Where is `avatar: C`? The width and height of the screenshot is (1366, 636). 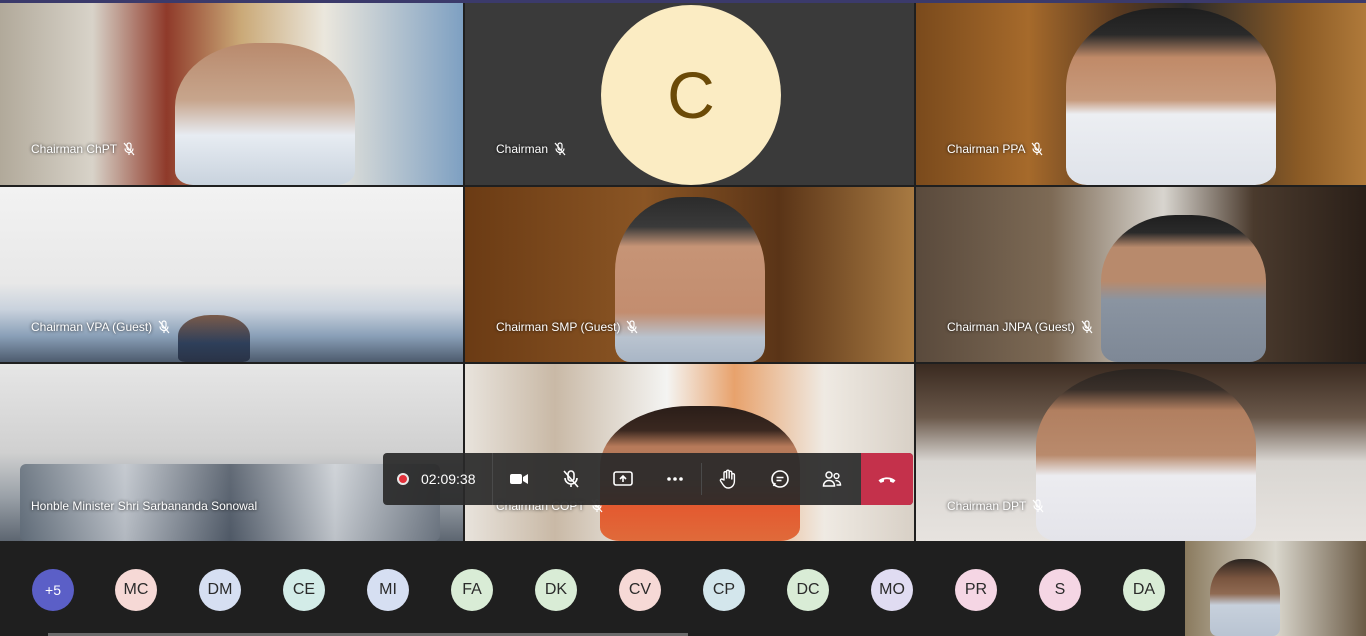 avatar: C is located at coordinates (691, 95).